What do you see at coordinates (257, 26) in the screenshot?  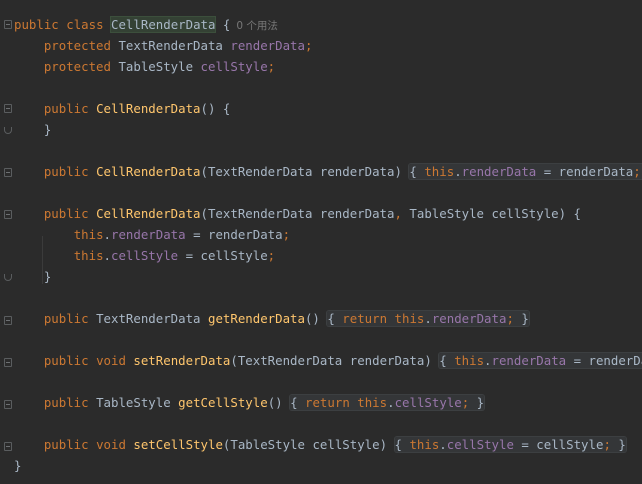 I see `usages-hint: 0 个用法` at bounding box center [257, 26].